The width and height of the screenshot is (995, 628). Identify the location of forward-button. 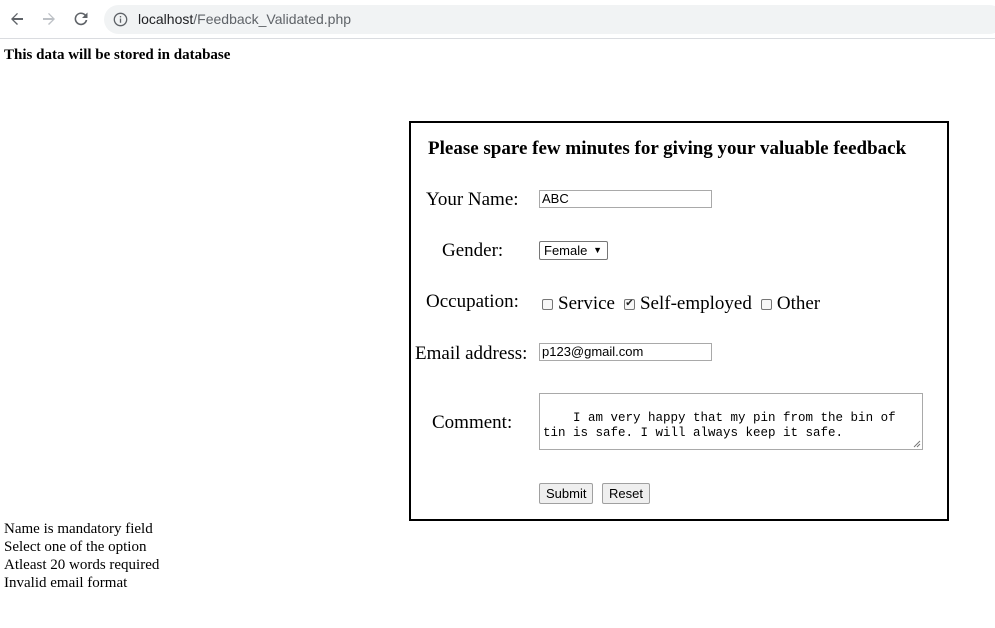
(49, 19).